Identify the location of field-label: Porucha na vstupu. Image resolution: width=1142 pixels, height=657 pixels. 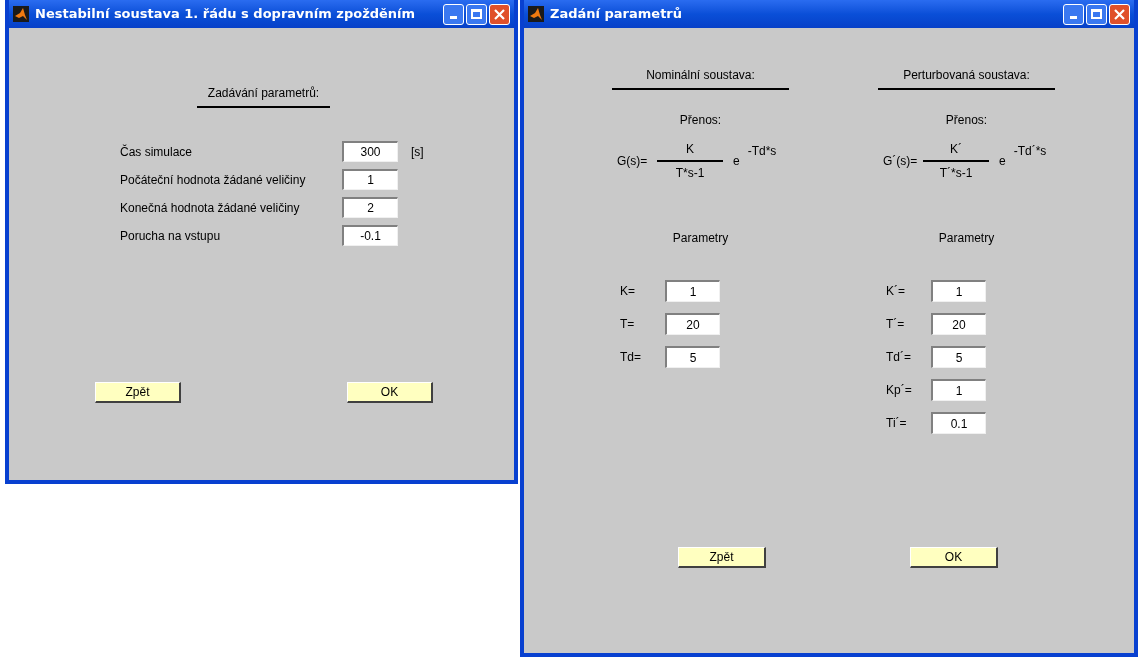
(171, 236).